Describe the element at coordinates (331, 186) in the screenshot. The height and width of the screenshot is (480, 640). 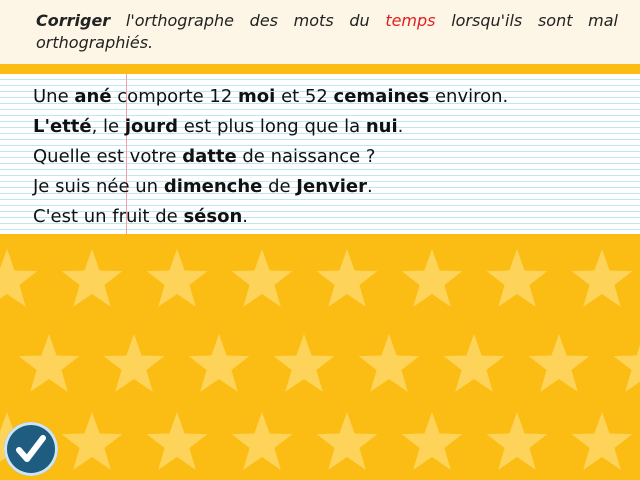
I see `misspelled-word: Jenvier` at that location.